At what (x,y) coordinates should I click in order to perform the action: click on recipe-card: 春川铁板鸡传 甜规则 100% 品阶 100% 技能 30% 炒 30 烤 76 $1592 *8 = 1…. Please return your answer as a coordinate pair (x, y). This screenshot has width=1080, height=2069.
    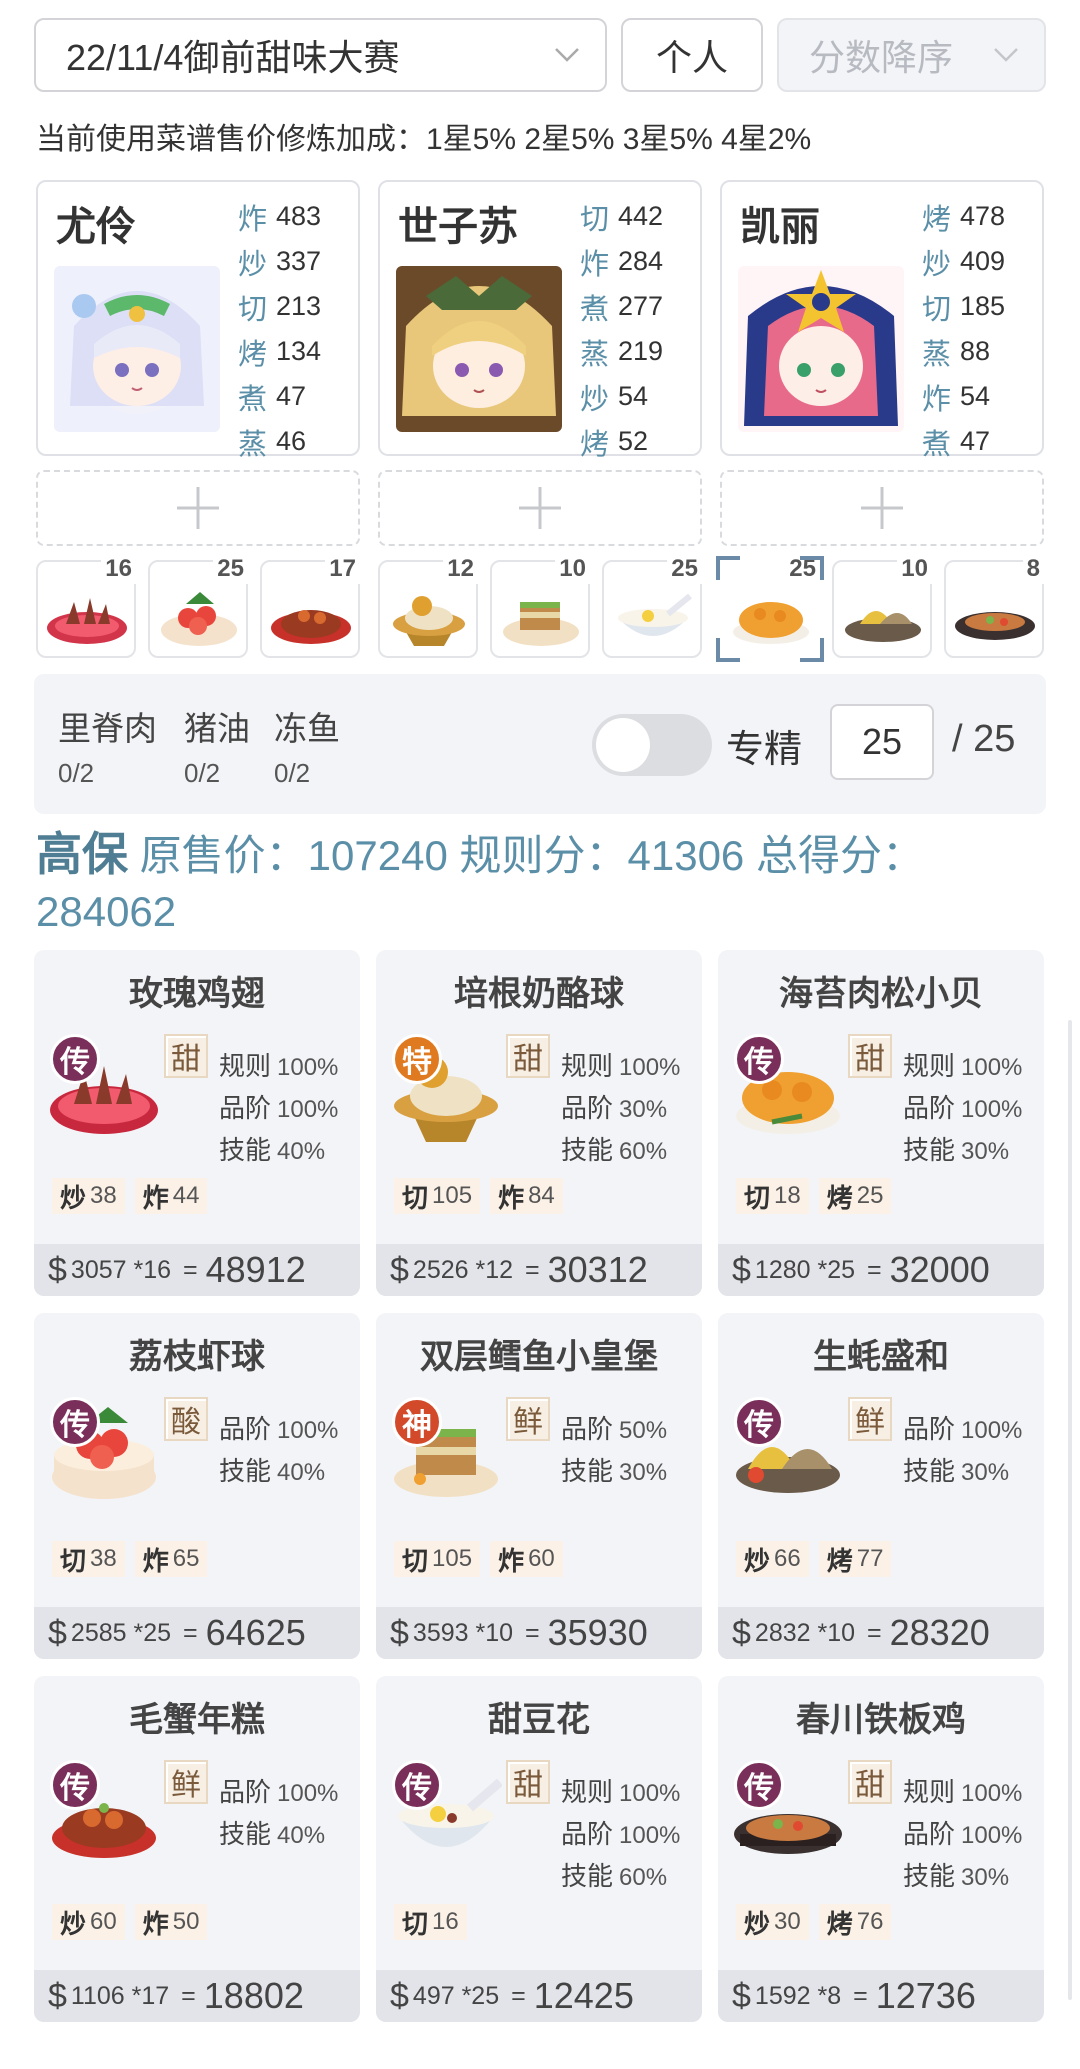
    Looking at the image, I should click on (881, 1849).